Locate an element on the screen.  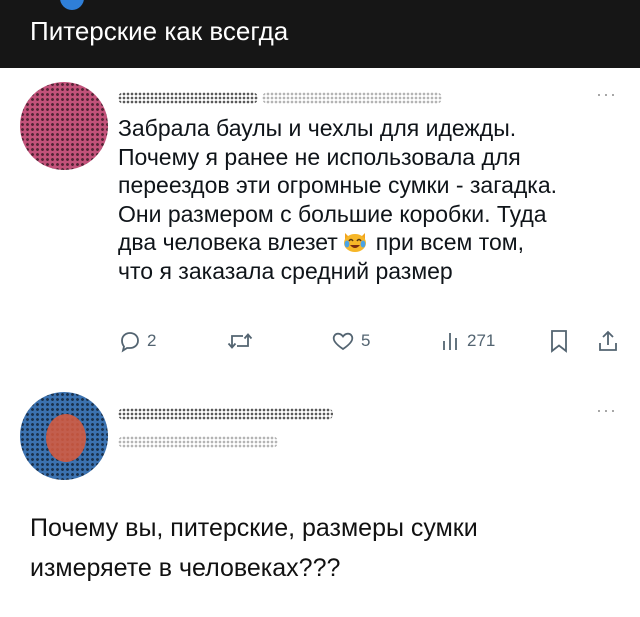
reply-author-name-blurred is located at coordinates (225, 414).